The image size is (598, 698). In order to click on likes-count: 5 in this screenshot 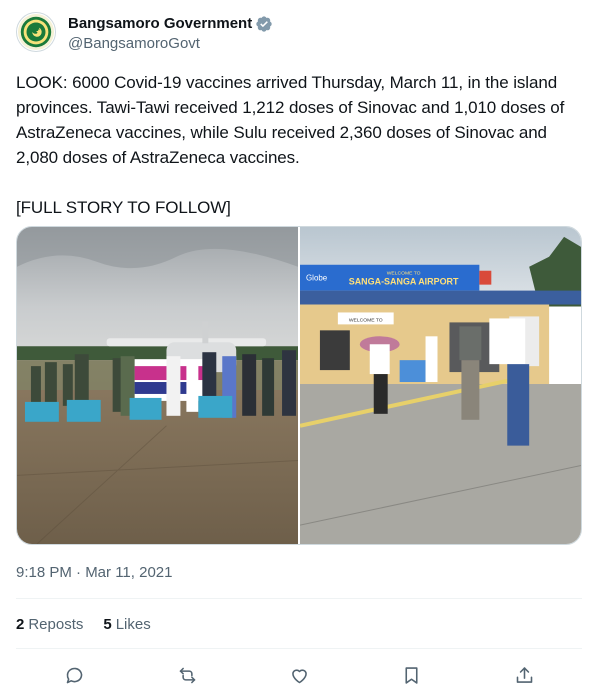, I will do `click(107, 624)`.